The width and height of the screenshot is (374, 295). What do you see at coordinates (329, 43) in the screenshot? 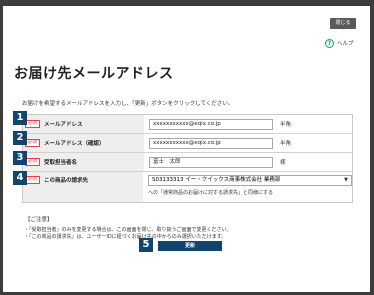
I see `help-icon: ?` at bounding box center [329, 43].